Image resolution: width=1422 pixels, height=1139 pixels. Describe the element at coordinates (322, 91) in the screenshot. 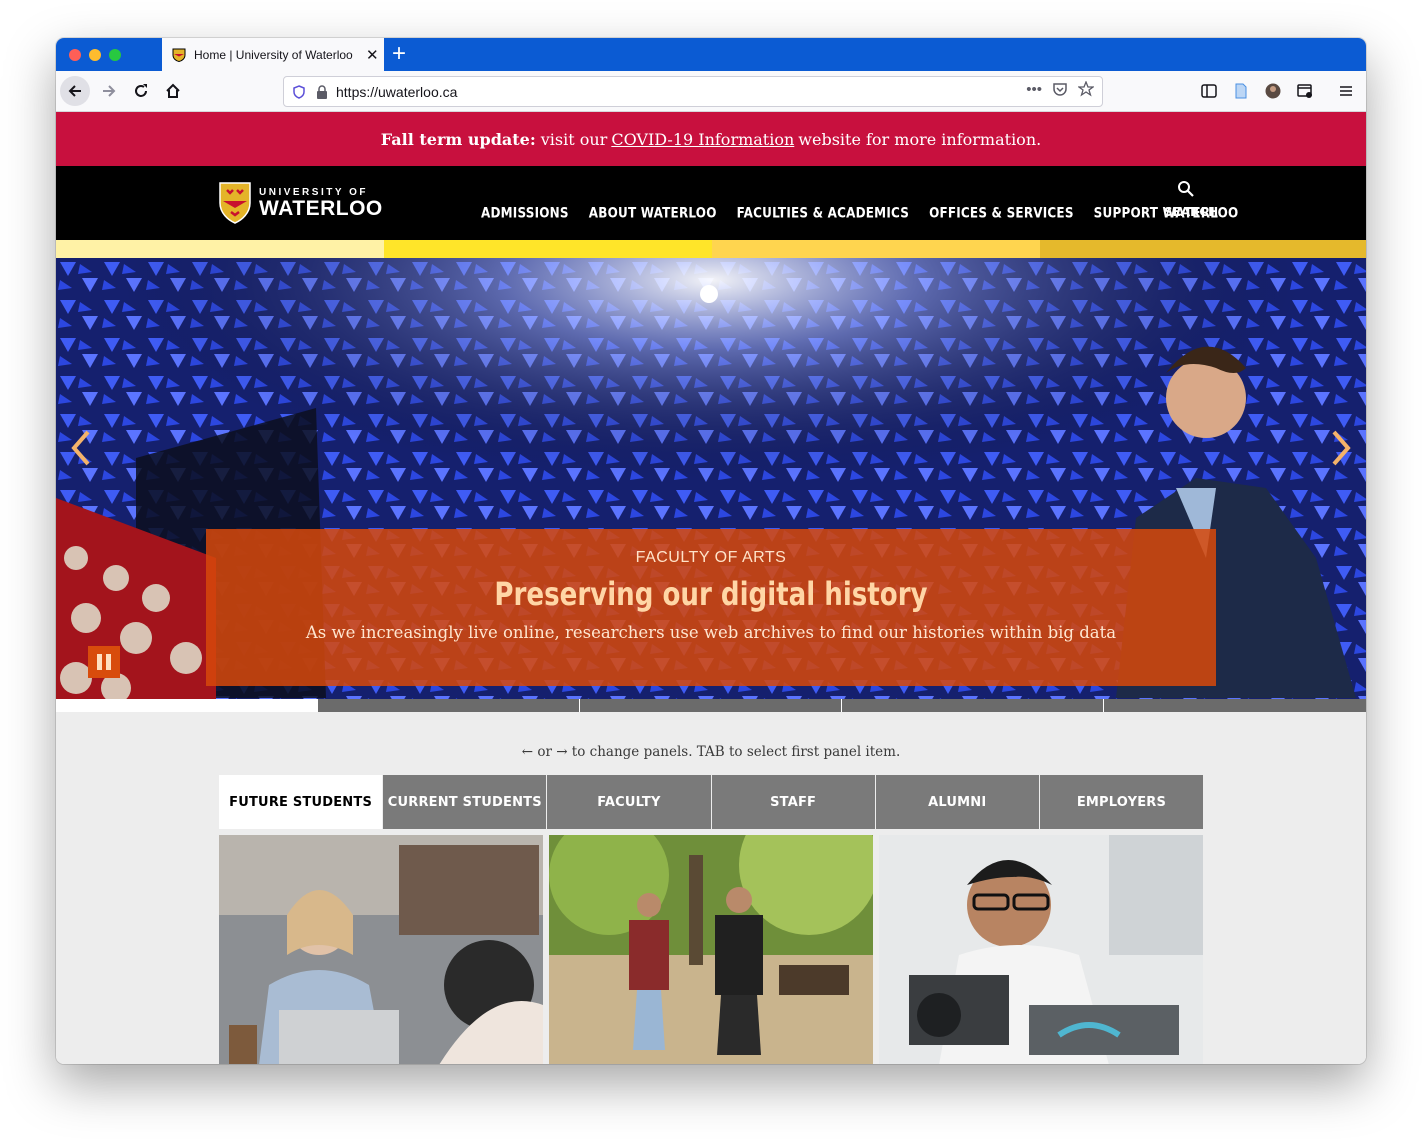

I see `lock-icon` at that location.